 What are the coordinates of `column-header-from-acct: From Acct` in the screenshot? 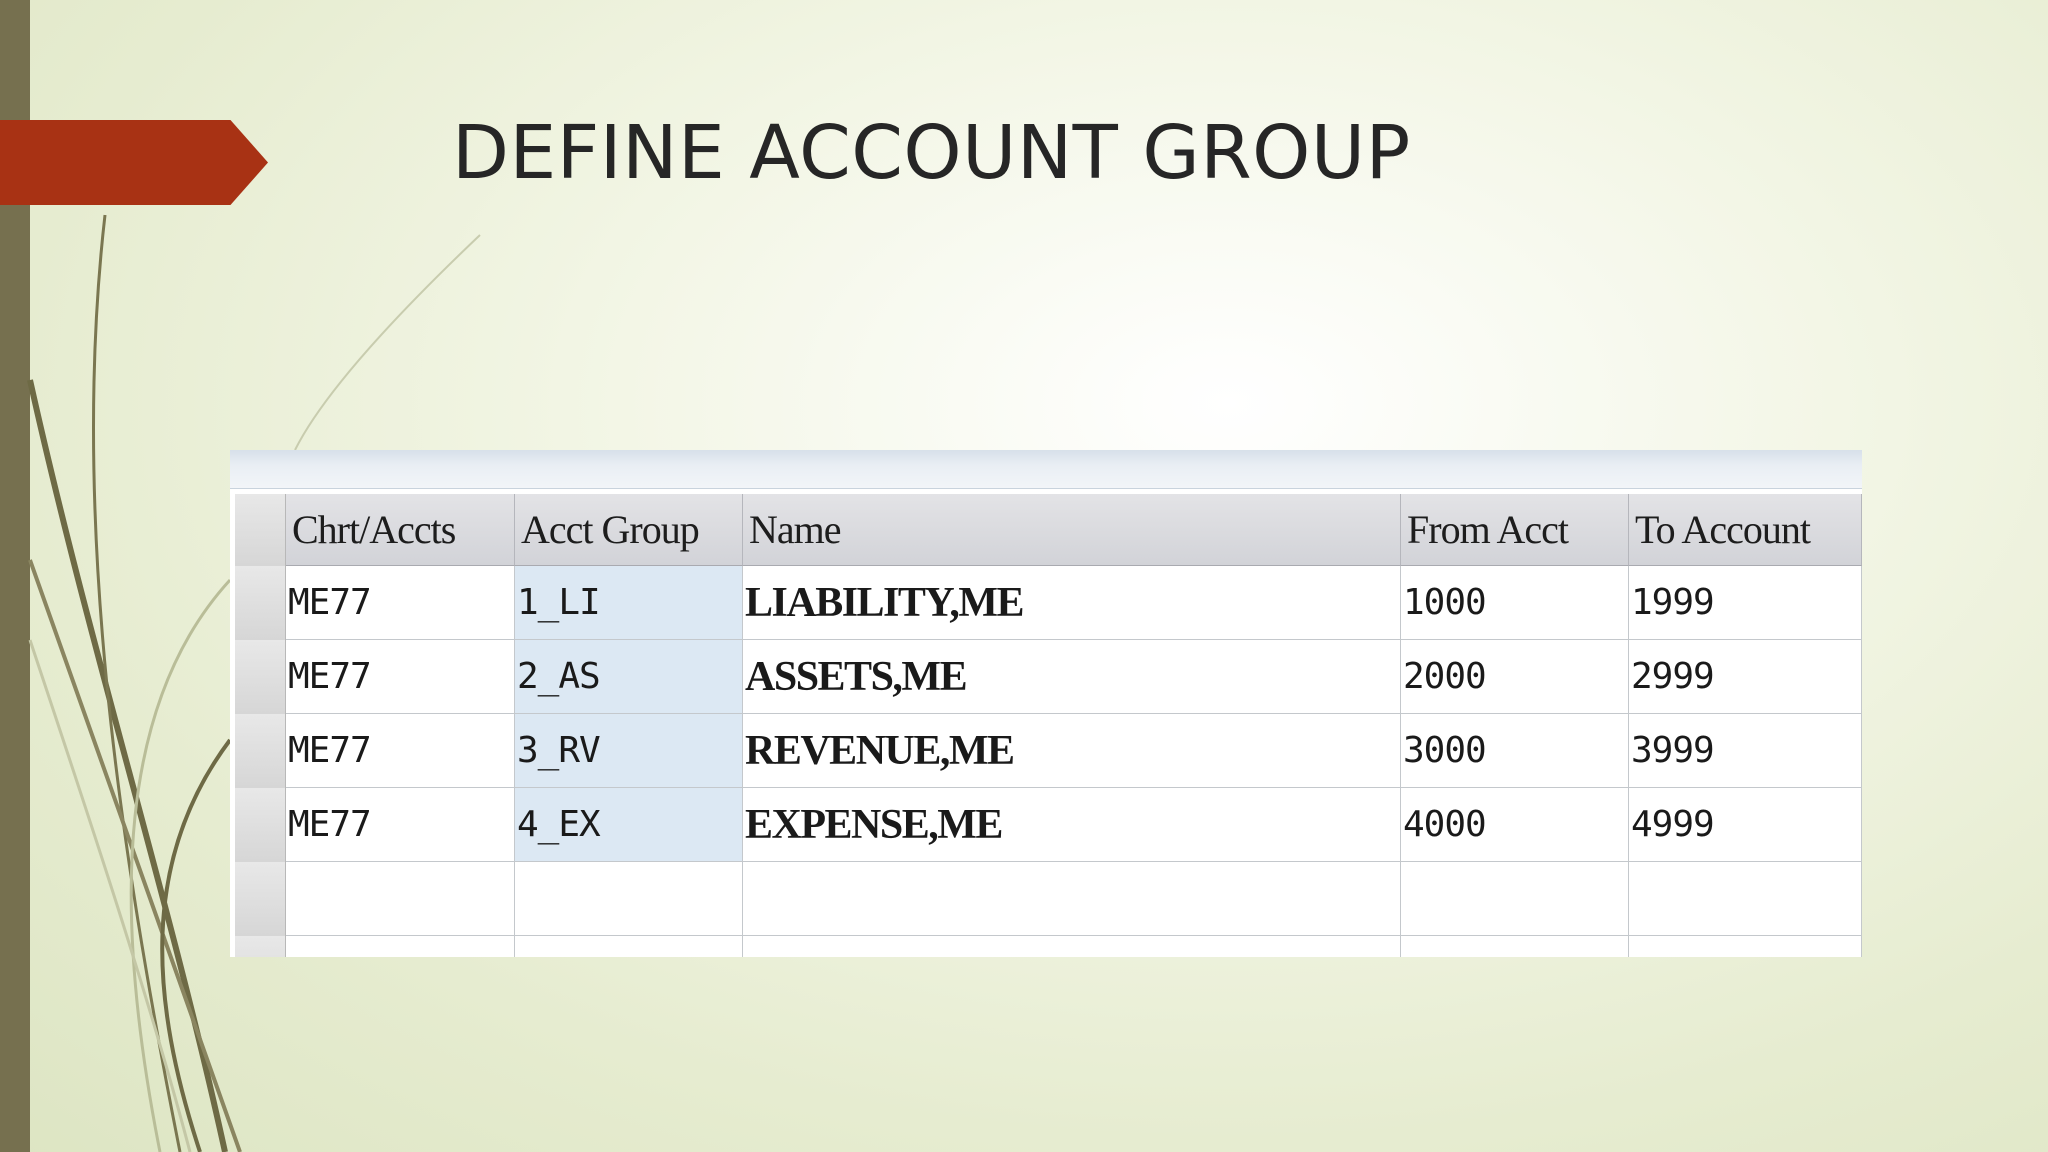 It's located at (1515, 530).